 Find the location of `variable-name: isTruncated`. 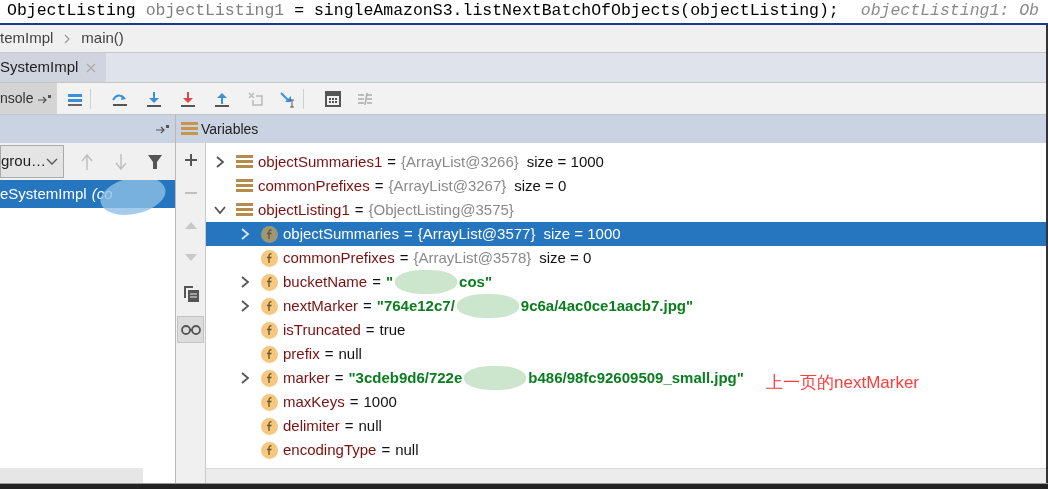

variable-name: isTruncated is located at coordinates (322, 329).